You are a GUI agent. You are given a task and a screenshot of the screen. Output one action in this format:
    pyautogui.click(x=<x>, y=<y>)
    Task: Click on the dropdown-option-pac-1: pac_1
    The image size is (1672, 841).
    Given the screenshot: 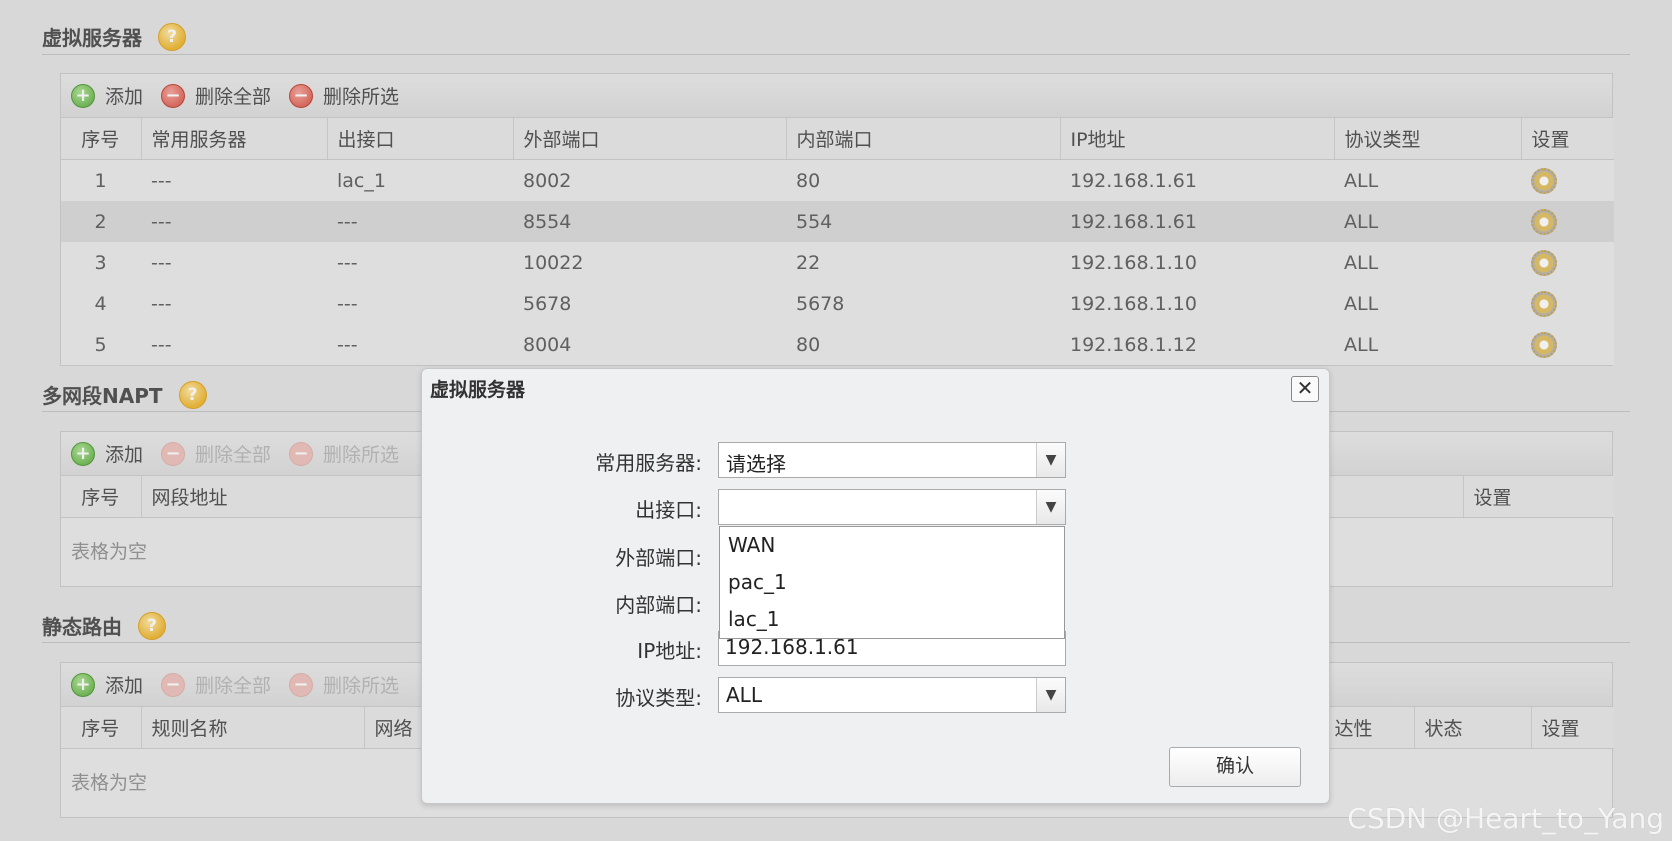 What is the action you would take?
    pyautogui.click(x=892, y=582)
    